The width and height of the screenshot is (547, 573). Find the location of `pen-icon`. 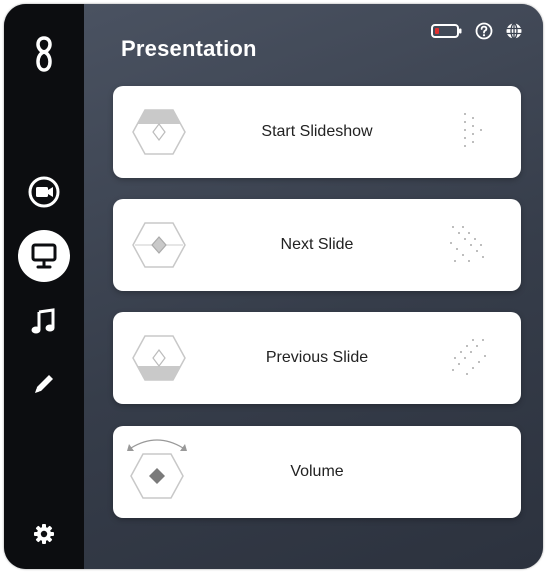

pen-icon is located at coordinates (44, 384).